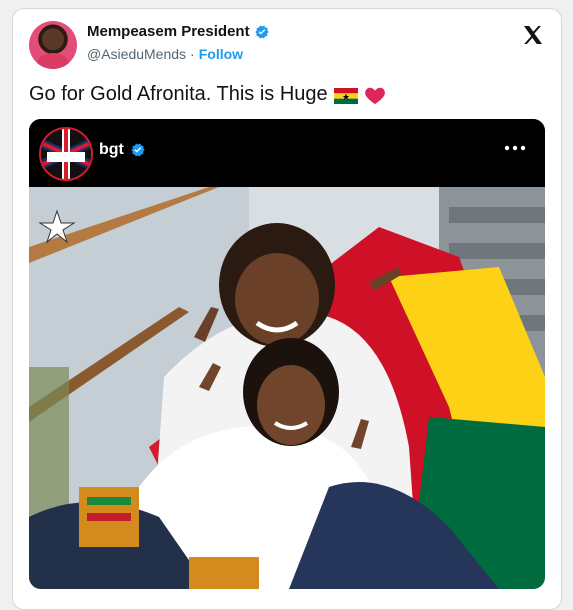 Image resolution: width=573 pixels, height=610 pixels. Describe the element at coordinates (168, 31) in the screenshot. I see `author-name-text: Mempeasem President` at that location.